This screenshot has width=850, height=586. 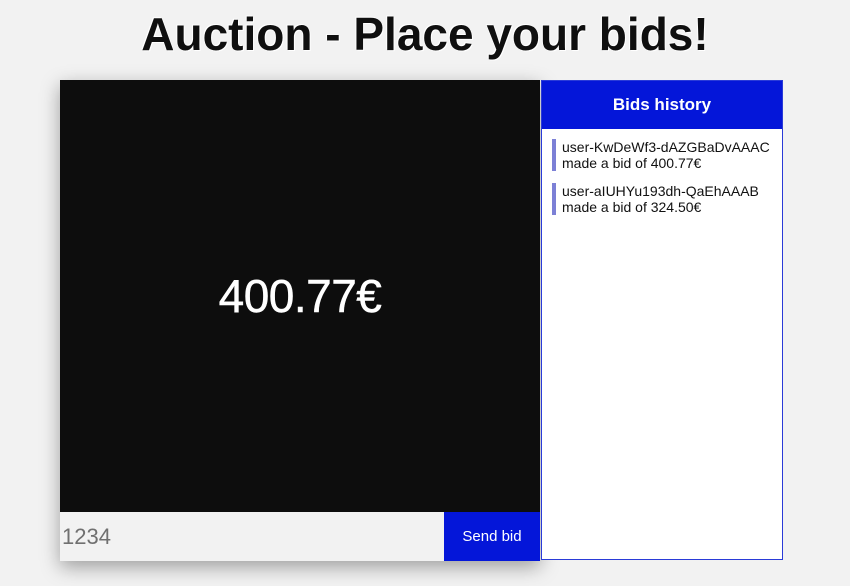 What do you see at coordinates (425, 34) in the screenshot?
I see `page-title: Auction - Place your bids!` at bounding box center [425, 34].